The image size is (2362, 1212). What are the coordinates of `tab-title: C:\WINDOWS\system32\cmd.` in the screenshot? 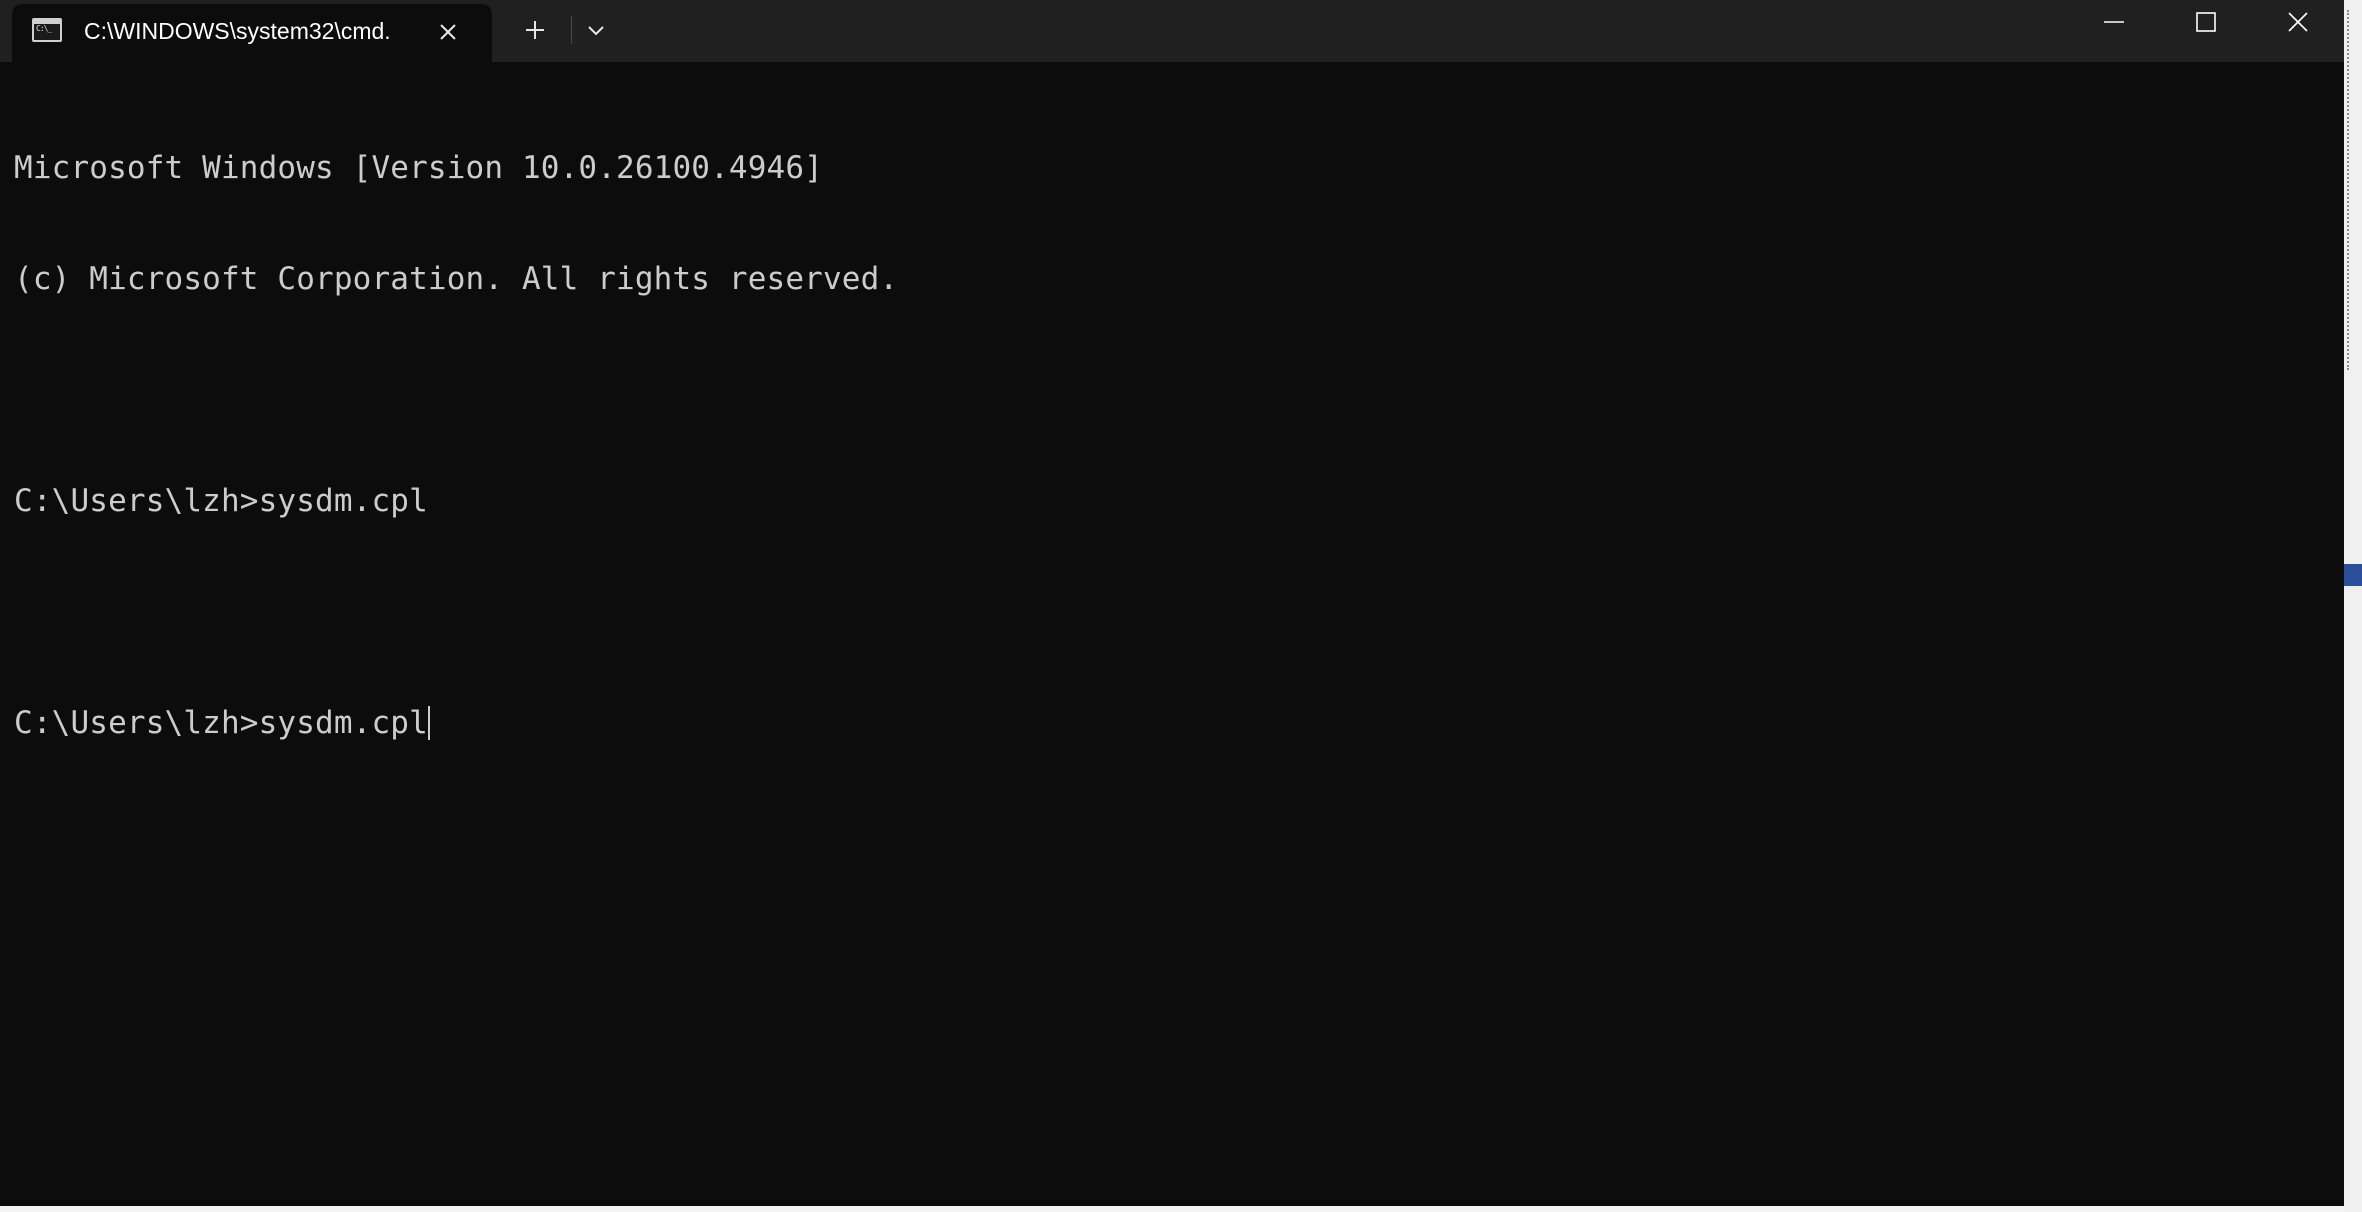 It's located at (237, 31).